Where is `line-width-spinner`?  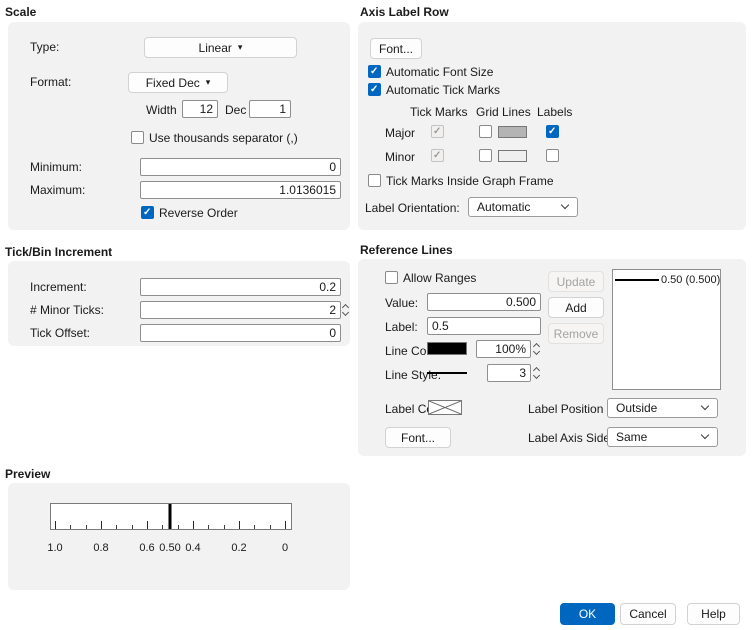 line-width-spinner is located at coordinates (537, 349).